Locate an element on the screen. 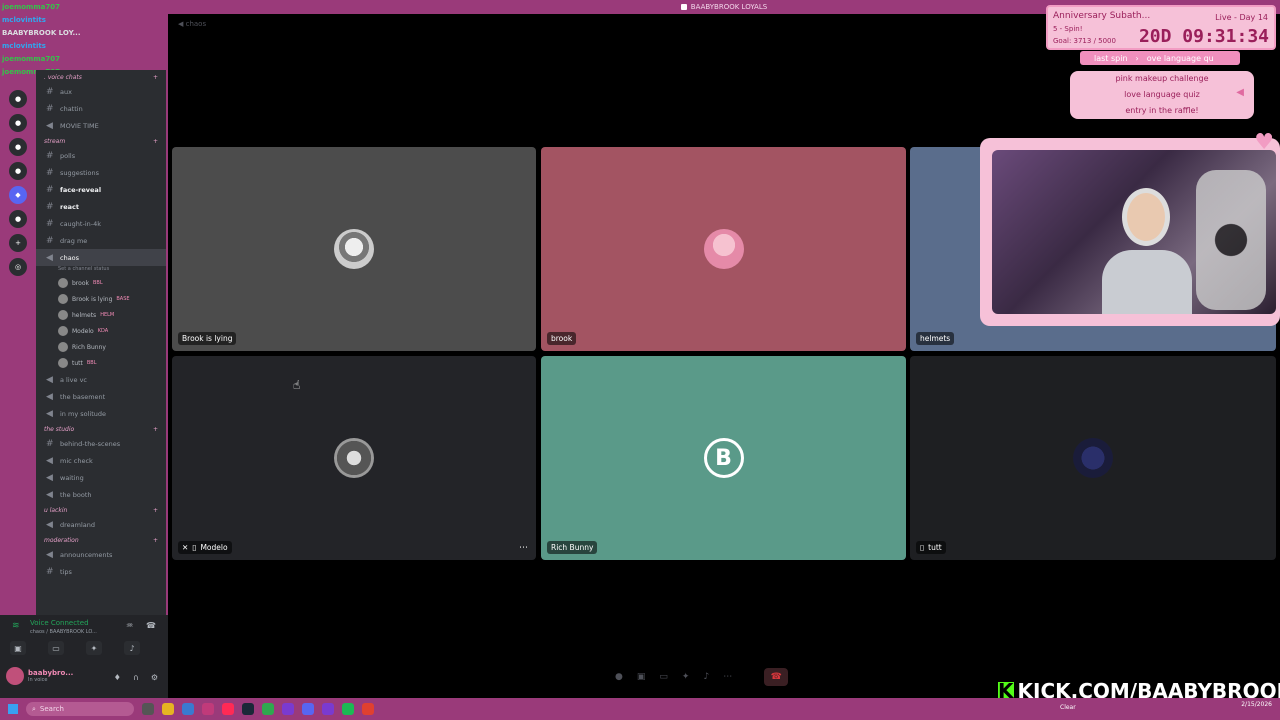 The image size is (1280, 720). weather-label: Clear is located at coordinates (1068, 707).